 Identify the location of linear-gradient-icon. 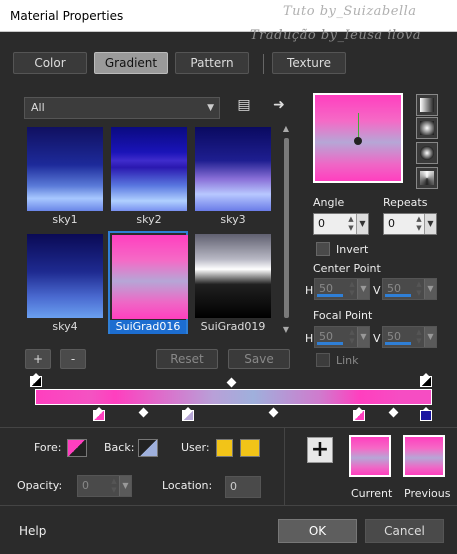
(427, 105).